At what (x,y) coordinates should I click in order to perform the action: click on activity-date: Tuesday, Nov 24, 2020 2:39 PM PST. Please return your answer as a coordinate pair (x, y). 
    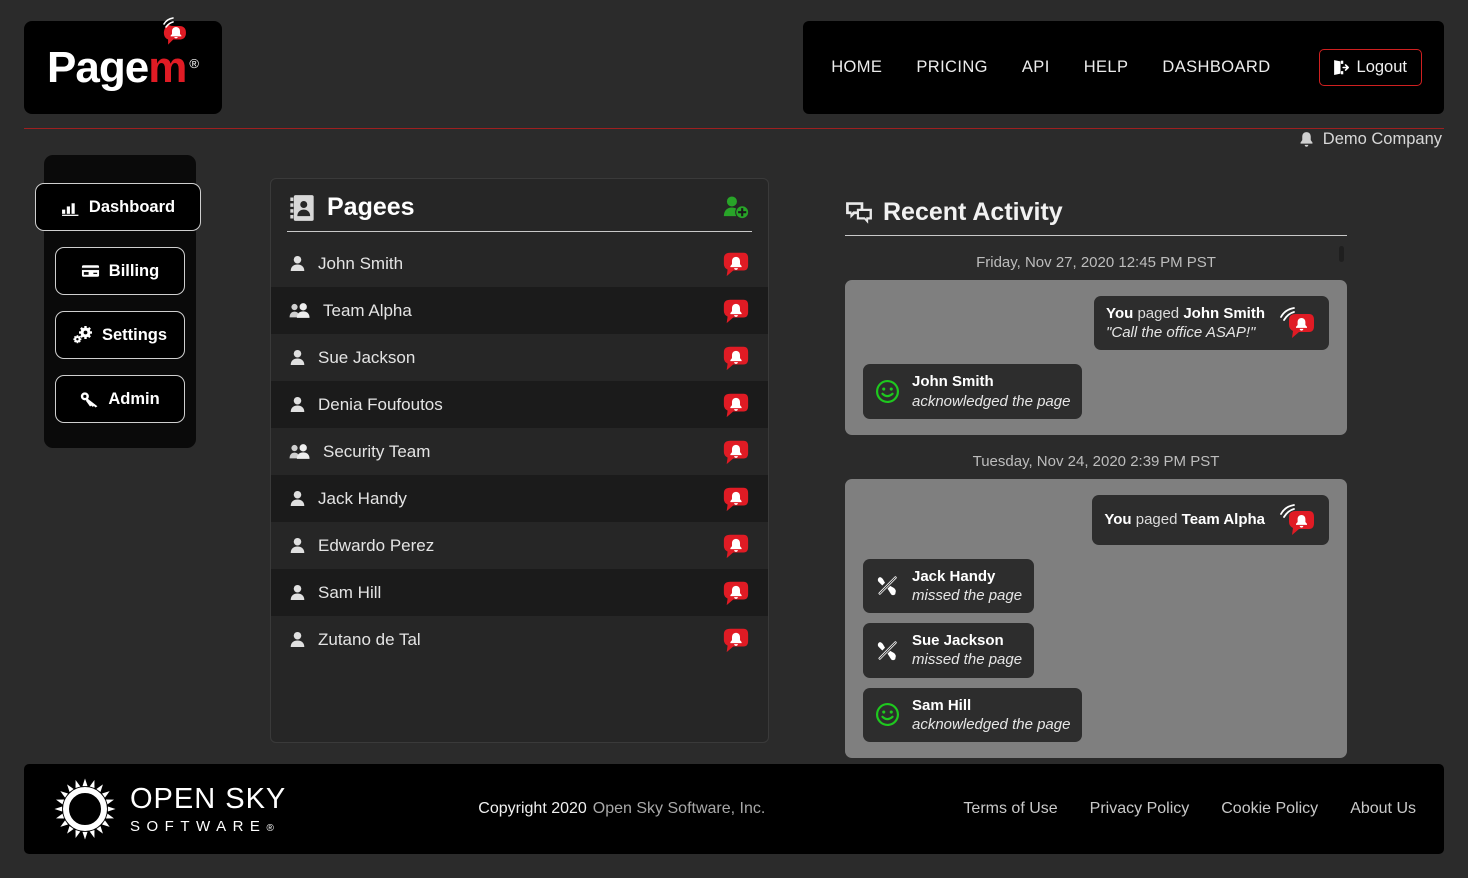
    Looking at the image, I should click on (1096, 461).